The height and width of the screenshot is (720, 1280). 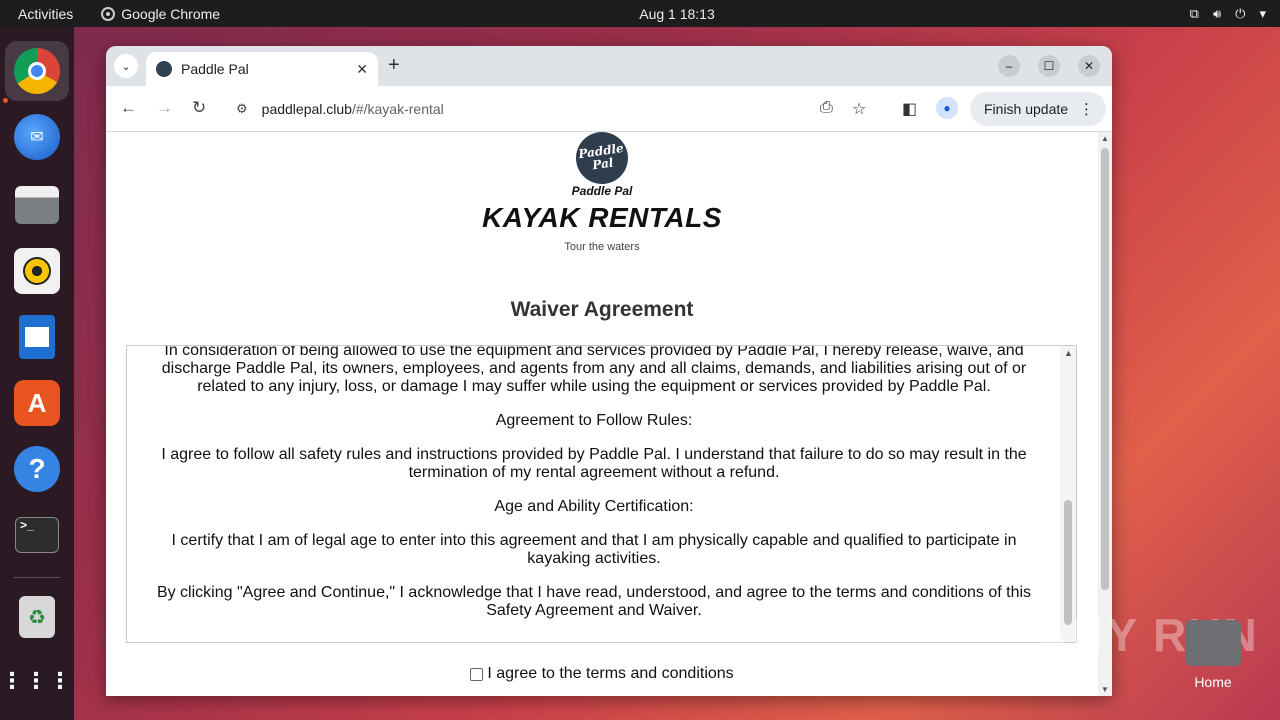 I want to click on dock-apps-grid: ⋮⋮⋮, so click(x=37, y=681).